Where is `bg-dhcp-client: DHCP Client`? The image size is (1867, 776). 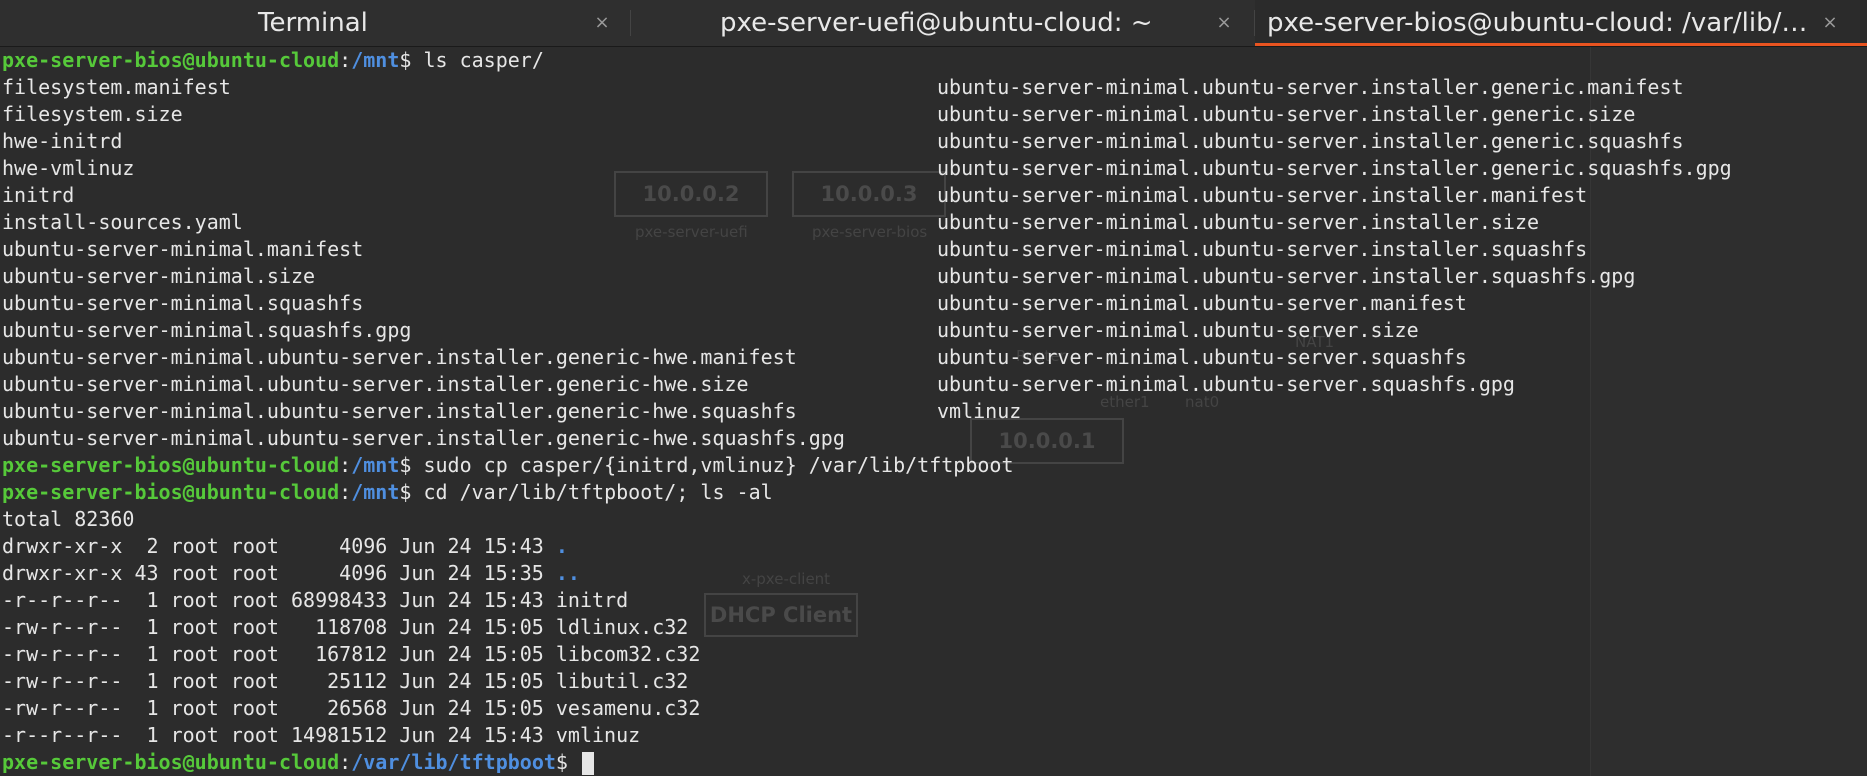 bg-dhcp-client: DHCP Client is located at coordinates (781, 615).